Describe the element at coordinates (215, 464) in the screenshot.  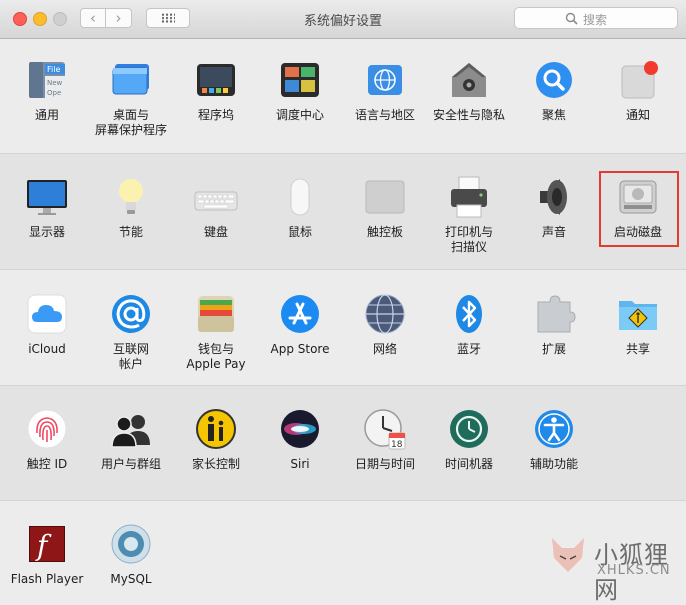
I see `pref-label: 家长控制` at that location.